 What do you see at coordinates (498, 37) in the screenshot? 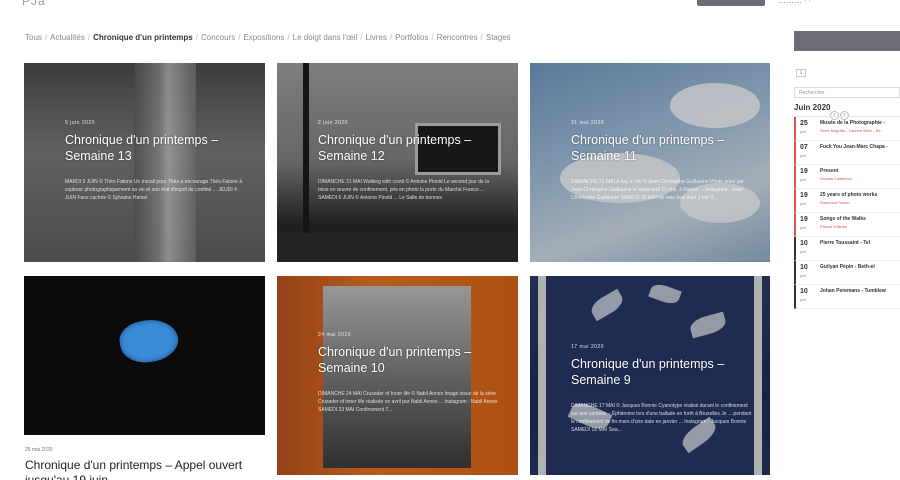
I see `filter-link: Stages` at bounding box center [498, 37].